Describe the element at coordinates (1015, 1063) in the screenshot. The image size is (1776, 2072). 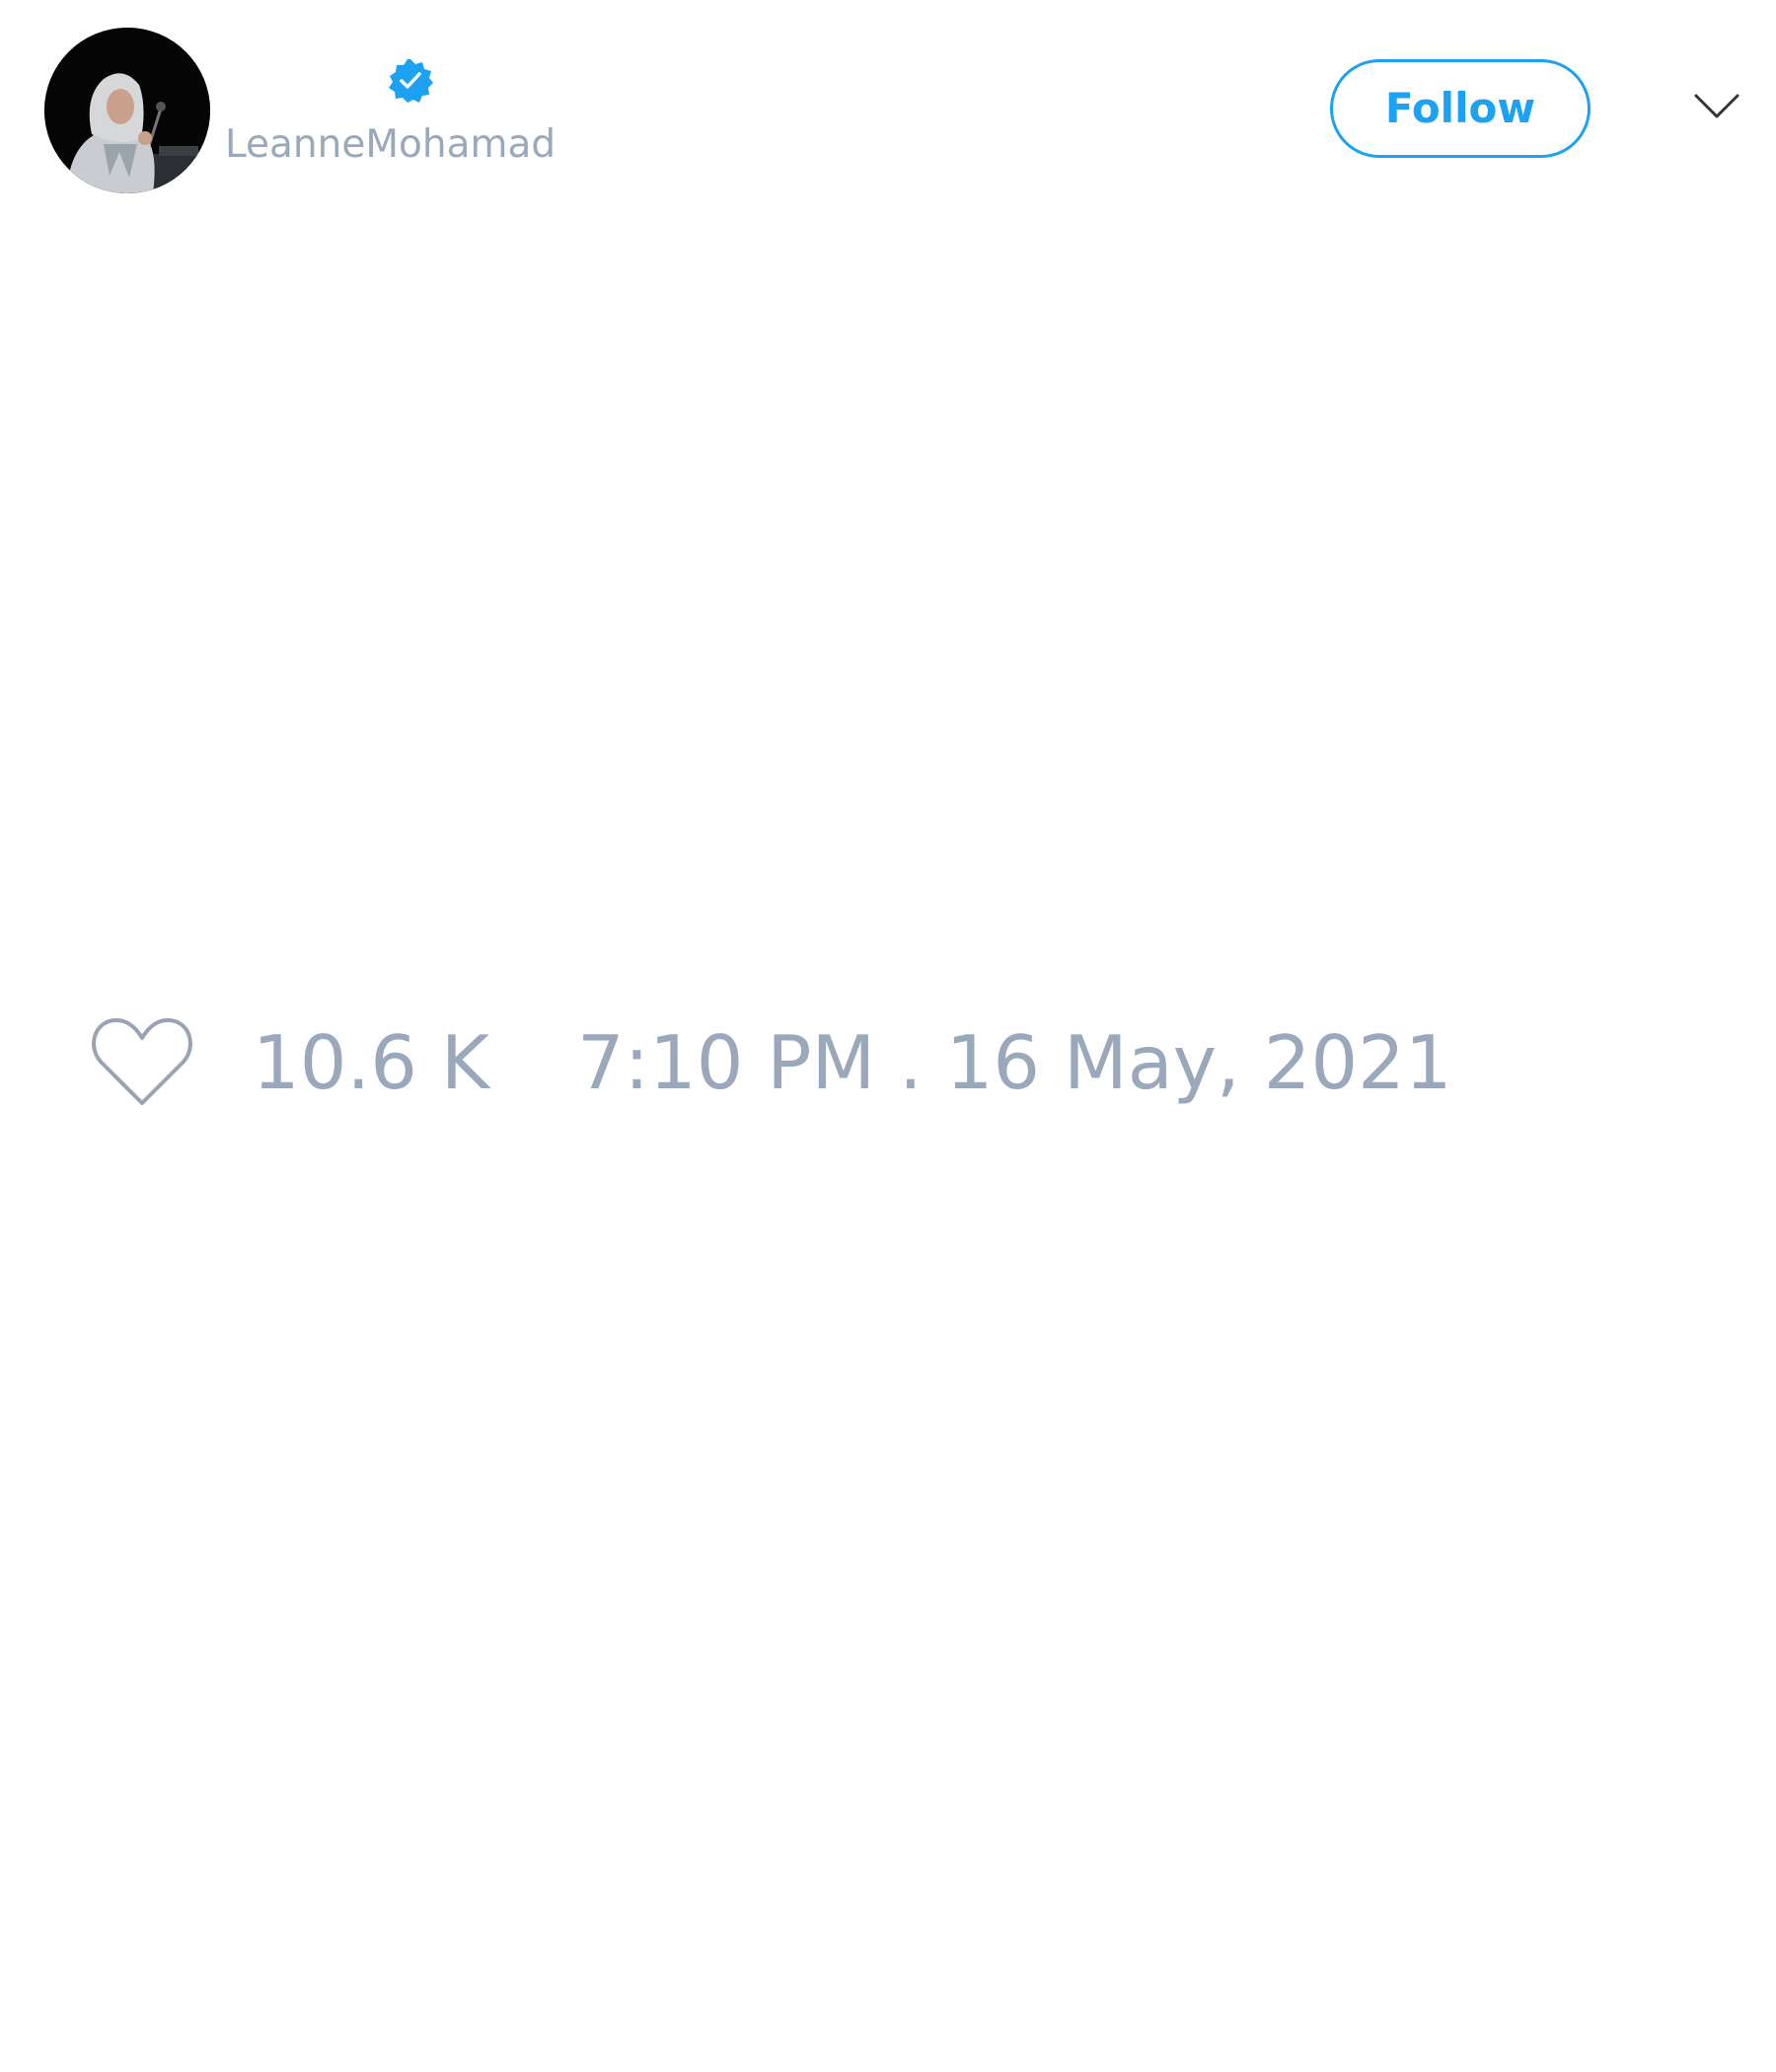
I see `tweet-timestamp: 7:10 PM . 16 May, 2021` at that location.